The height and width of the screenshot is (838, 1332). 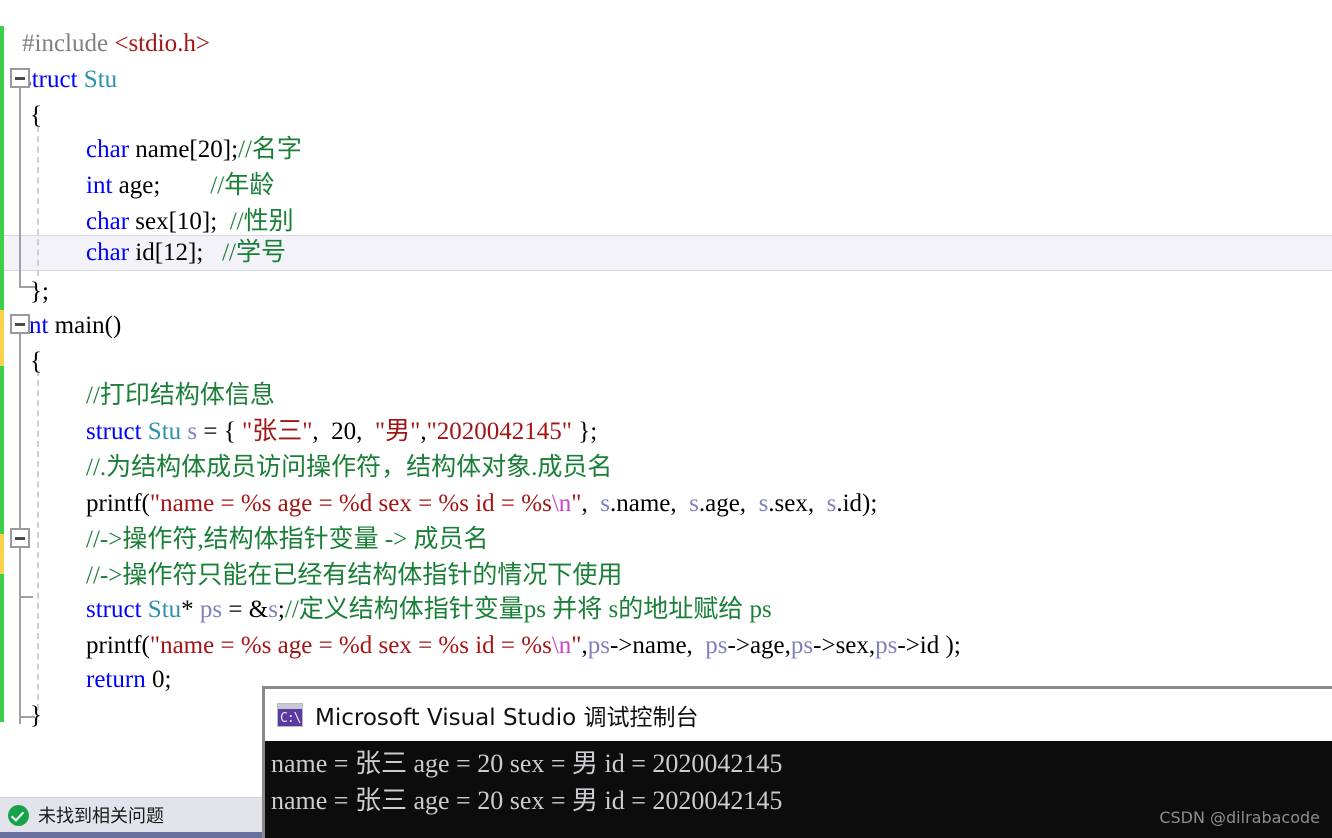 I want to click on code-token-plain: ->name,, so click(x=657, y=645).